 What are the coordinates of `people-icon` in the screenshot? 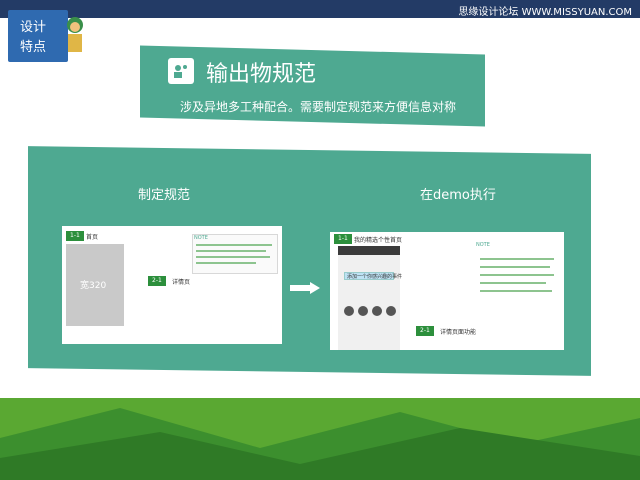 It's located at (181, 71).